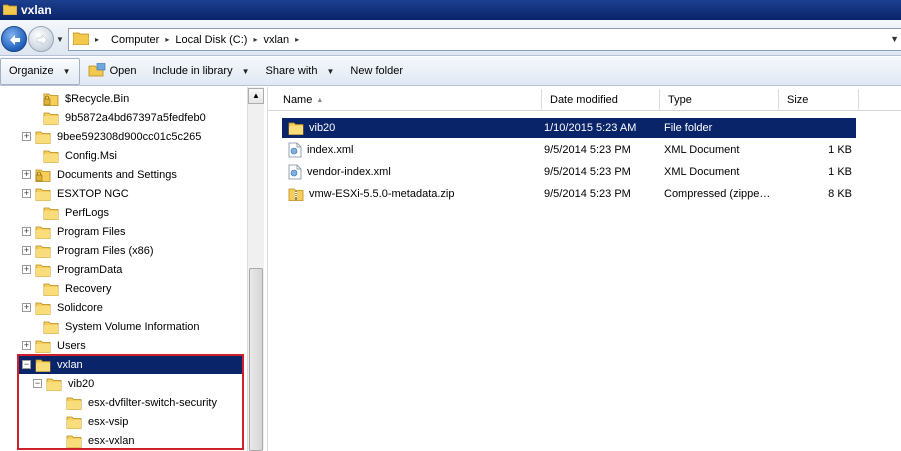 The width and height of the screenshot is (901, 451). I want to click on navigation-scrollbar: ▲, so click(255, 269).